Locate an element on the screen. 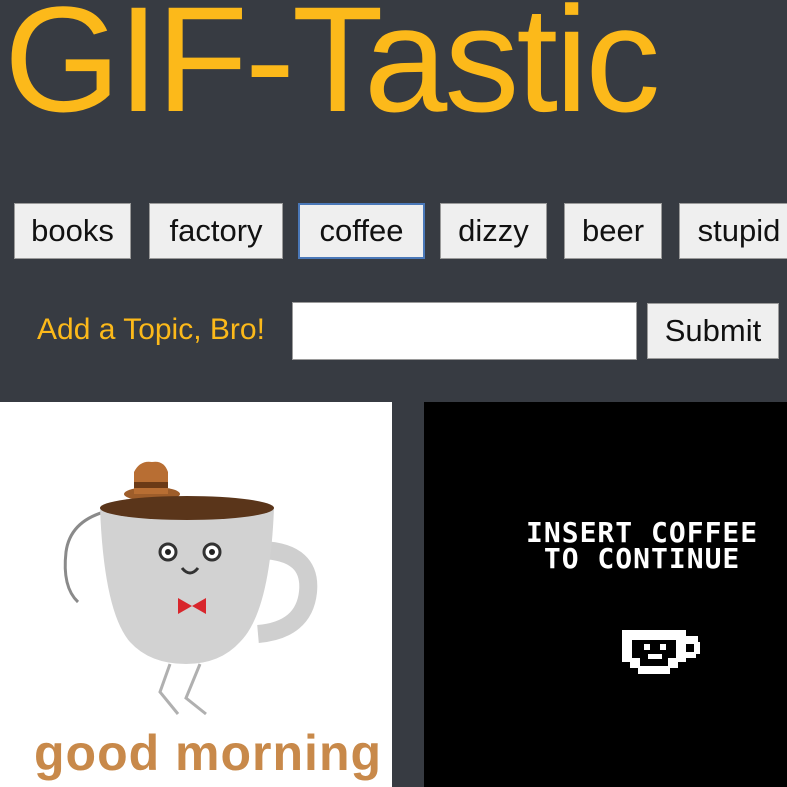  topic-button-factory: factory is located at coordinates (216, 231).